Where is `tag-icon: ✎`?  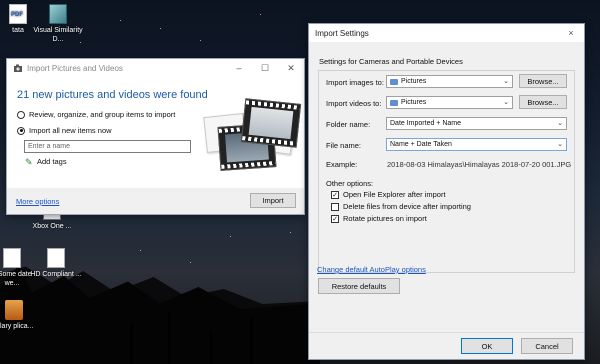 tag-icon: ✎ is located at coordinates (29, 161).